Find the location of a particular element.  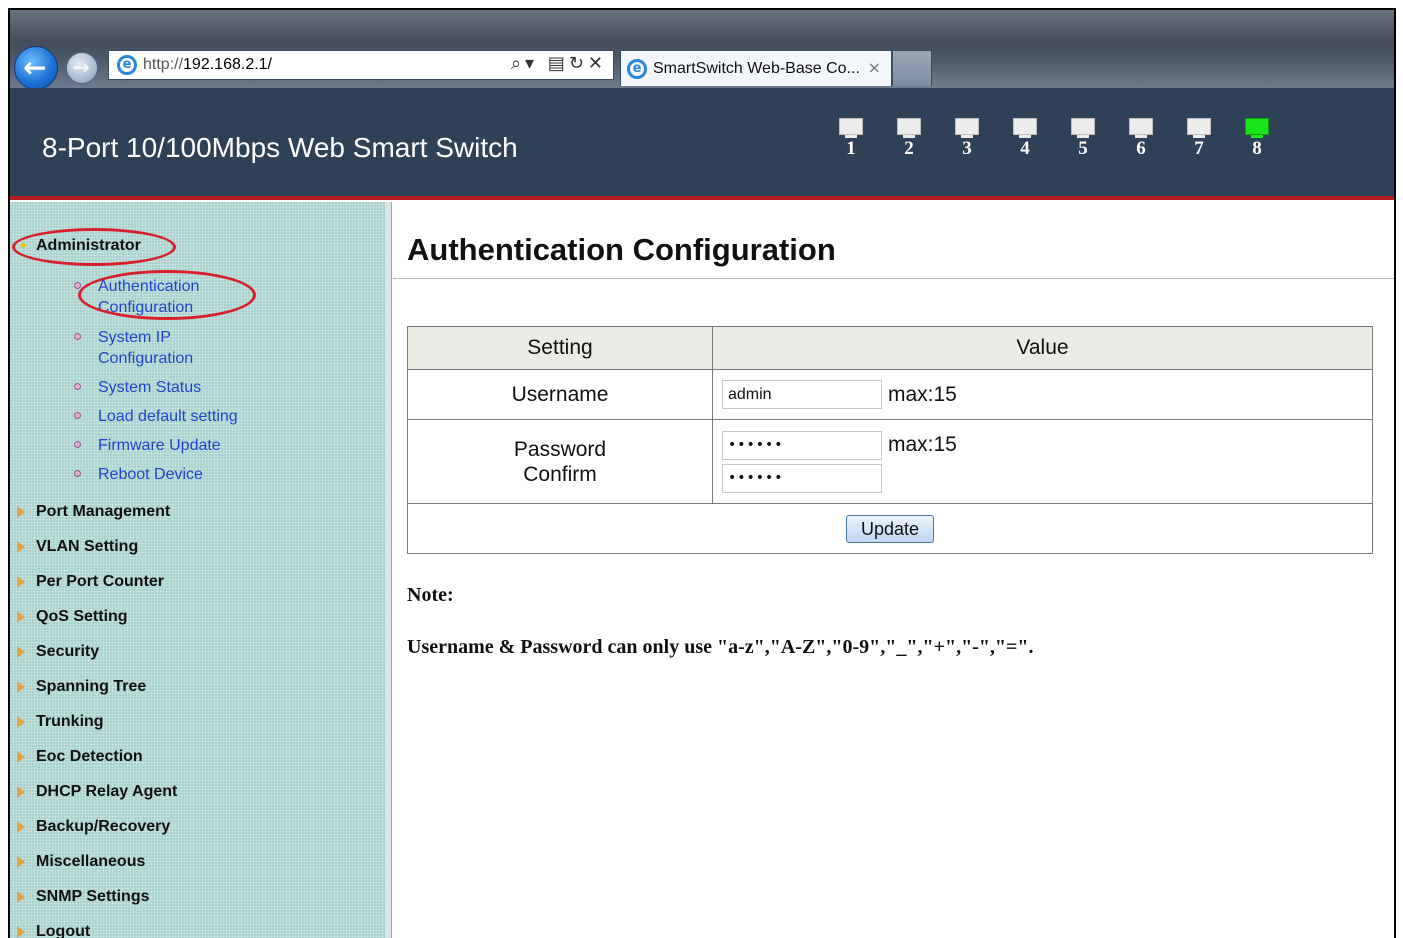

update-button: Update is located at coordinates (890, 528).